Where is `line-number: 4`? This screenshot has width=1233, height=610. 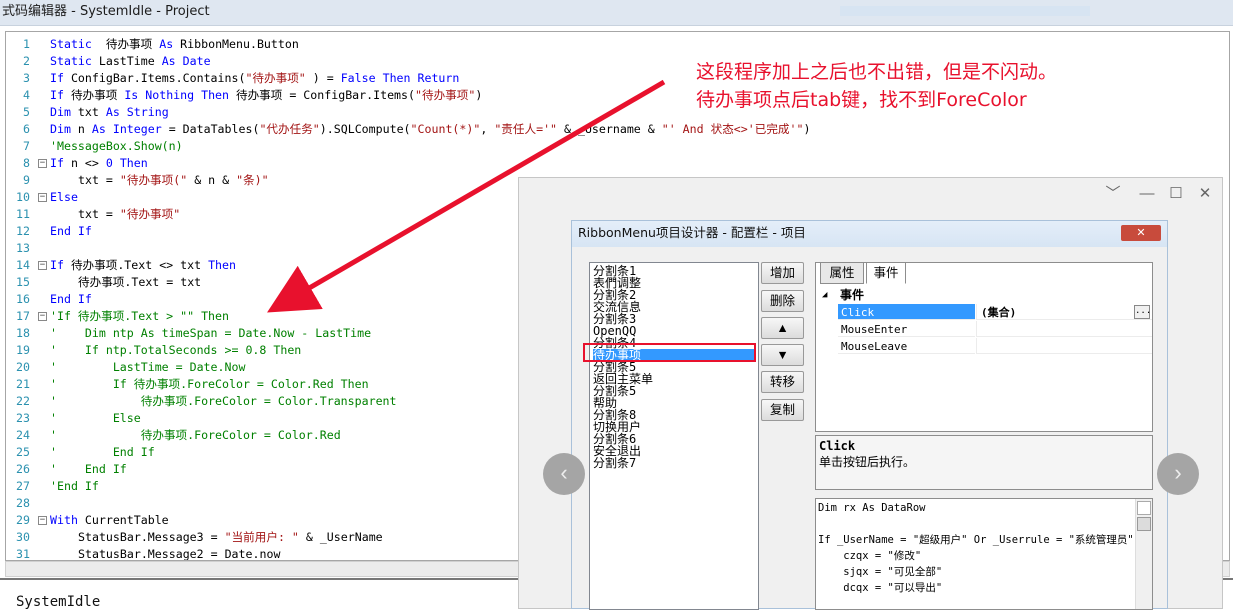
line-number: 4 is located at coordinates (26, 95).